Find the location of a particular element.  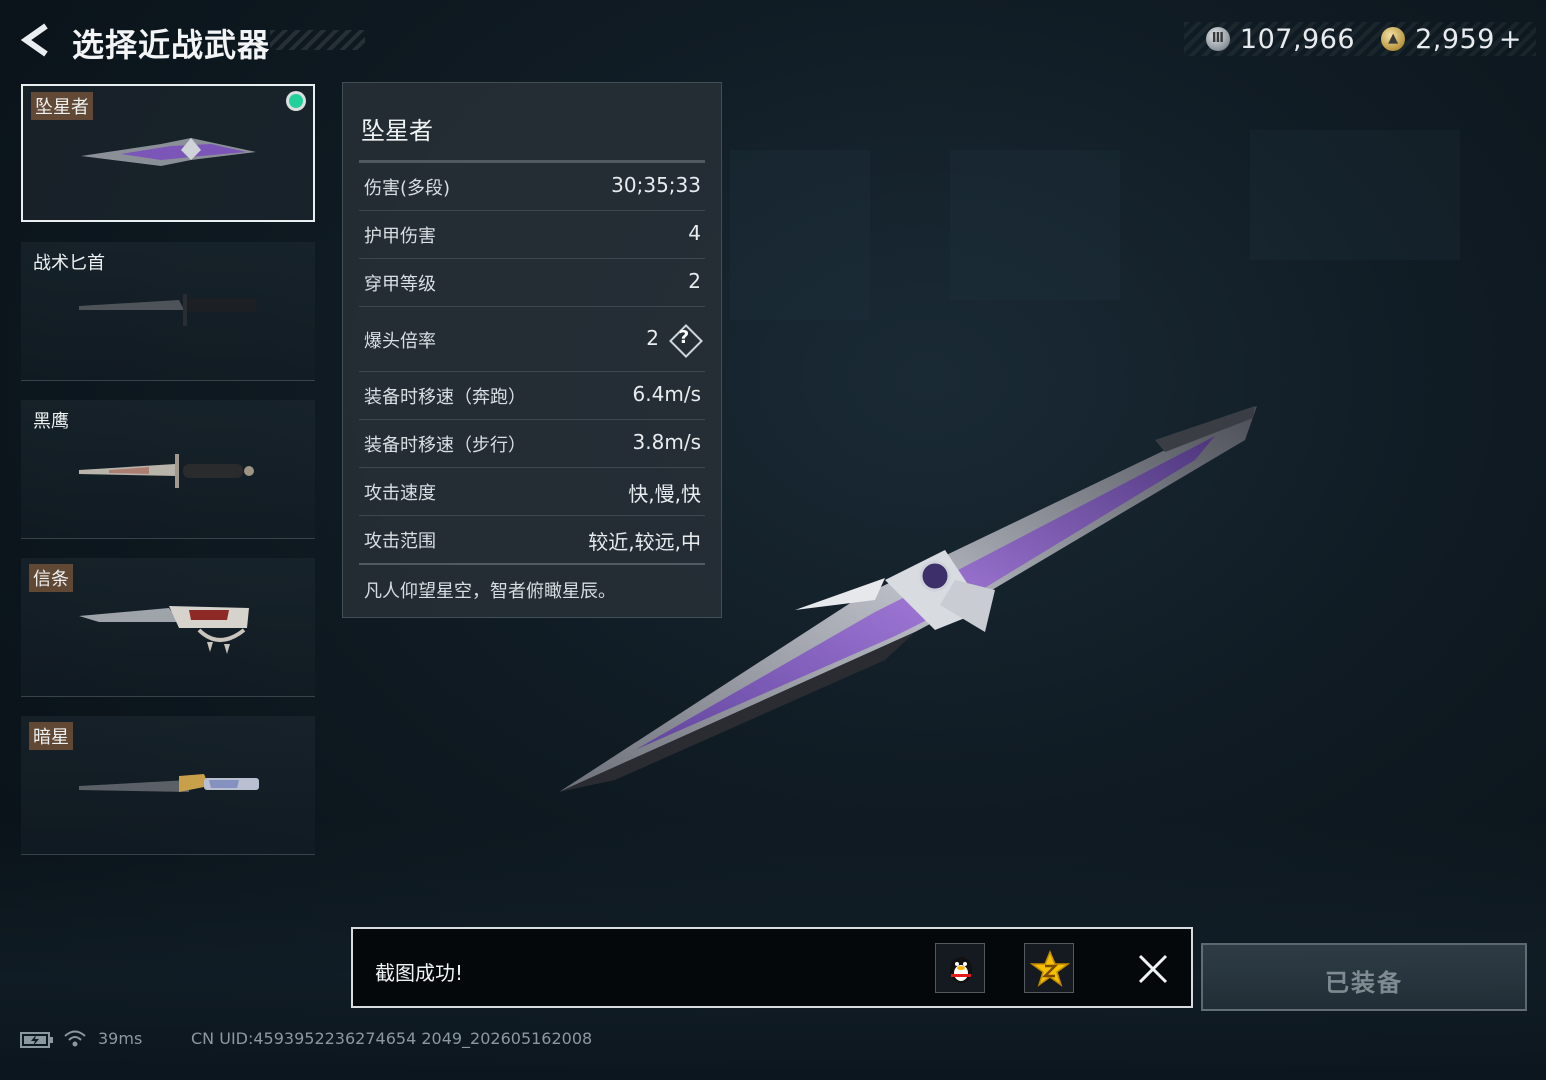

gold-amount: 2,959 is located at coordinates (1455, 39).